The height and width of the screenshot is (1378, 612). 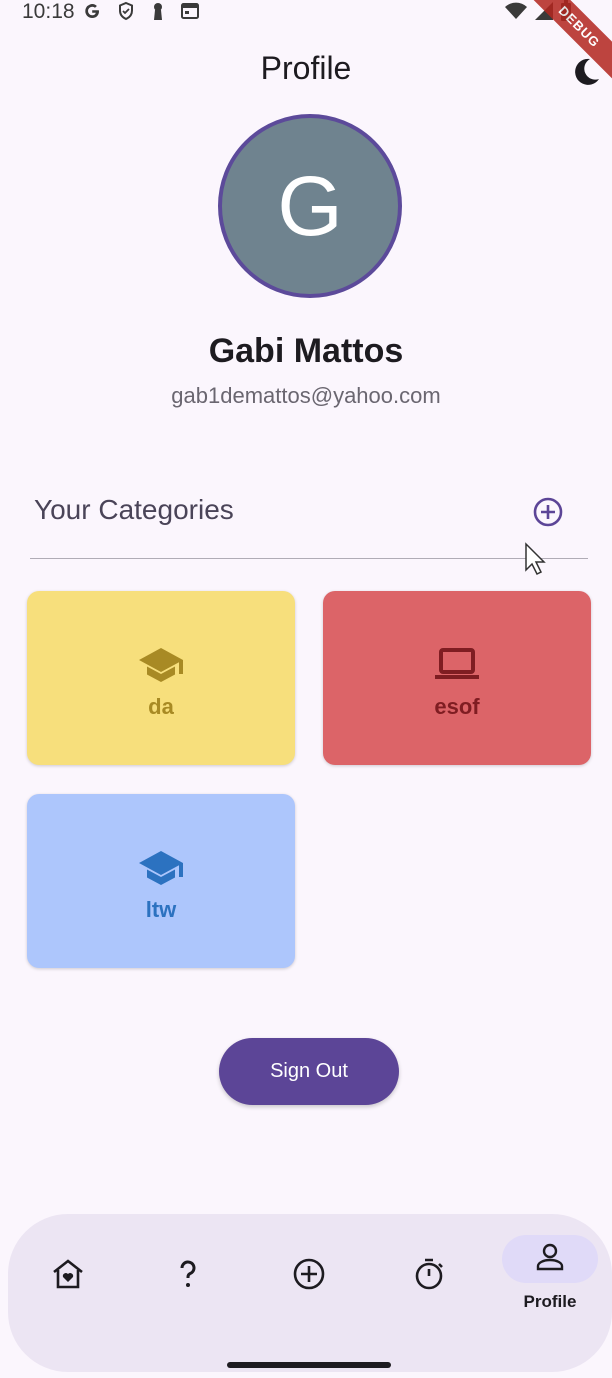 I want to click on categories-title: Your Categories, so click(x=134, y=509).